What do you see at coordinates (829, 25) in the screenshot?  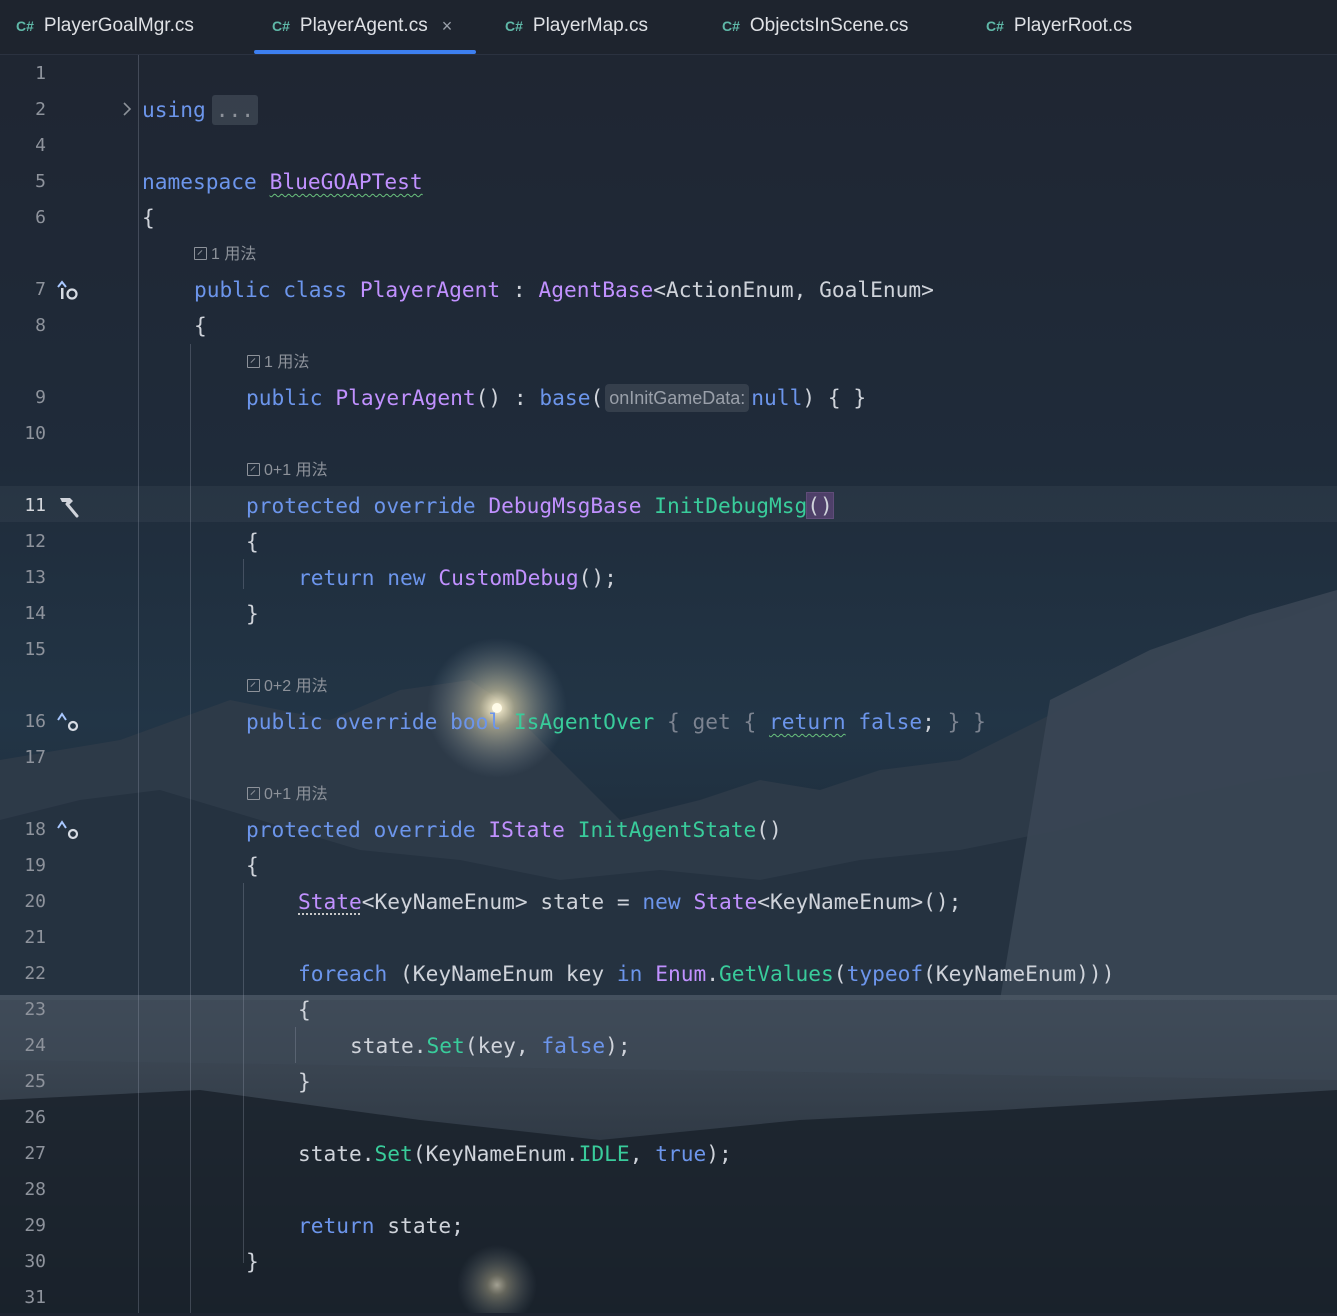 I see `tab-label: ObjectsInScene.cs` at bounding box center [829, 25].